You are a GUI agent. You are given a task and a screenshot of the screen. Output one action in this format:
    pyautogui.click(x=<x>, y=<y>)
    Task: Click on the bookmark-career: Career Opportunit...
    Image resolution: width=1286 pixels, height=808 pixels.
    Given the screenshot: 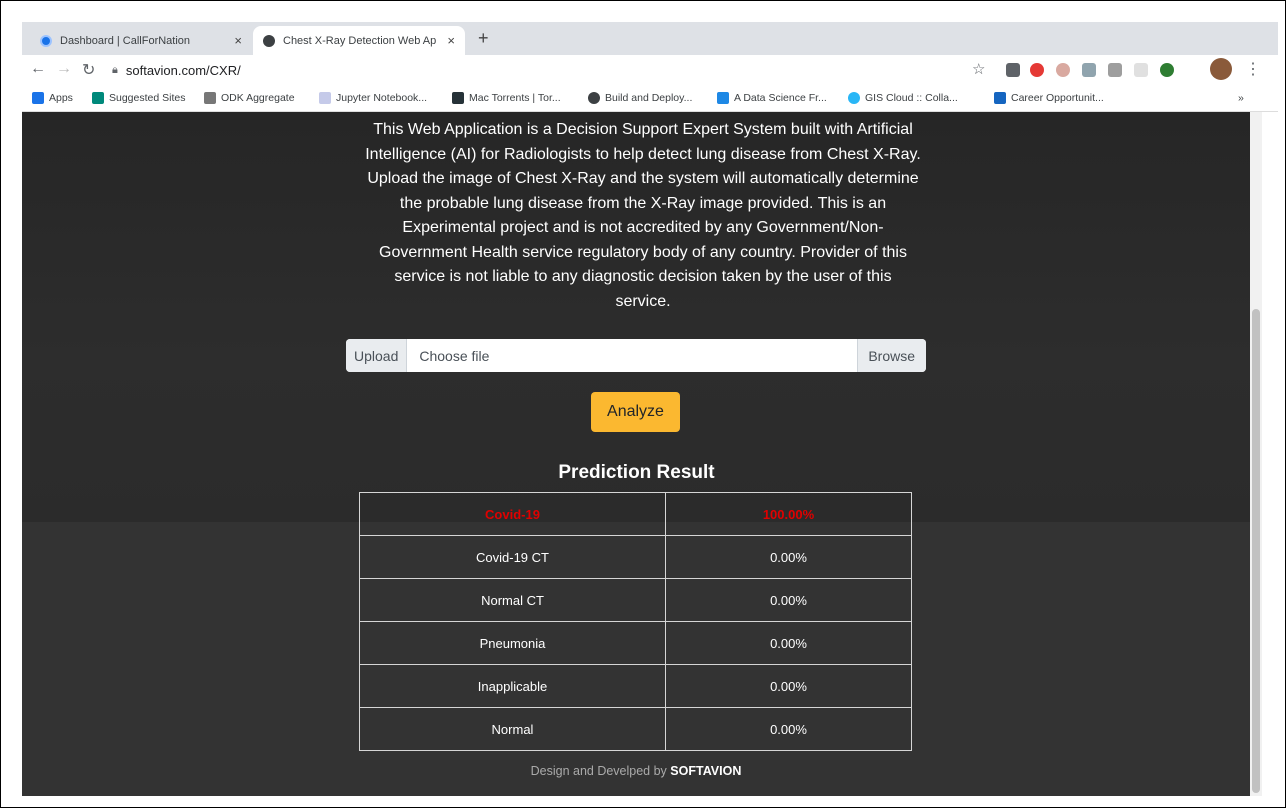 What is the action you would take?
    pyautogui.click(x=1049, y=98)
    